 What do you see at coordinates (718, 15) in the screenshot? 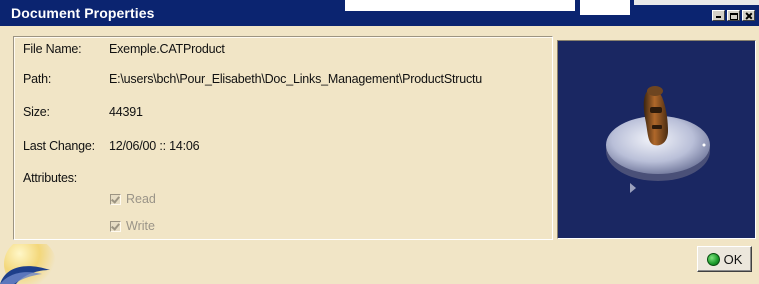
I see `minimize-icon` at bounding box center [718, 15].